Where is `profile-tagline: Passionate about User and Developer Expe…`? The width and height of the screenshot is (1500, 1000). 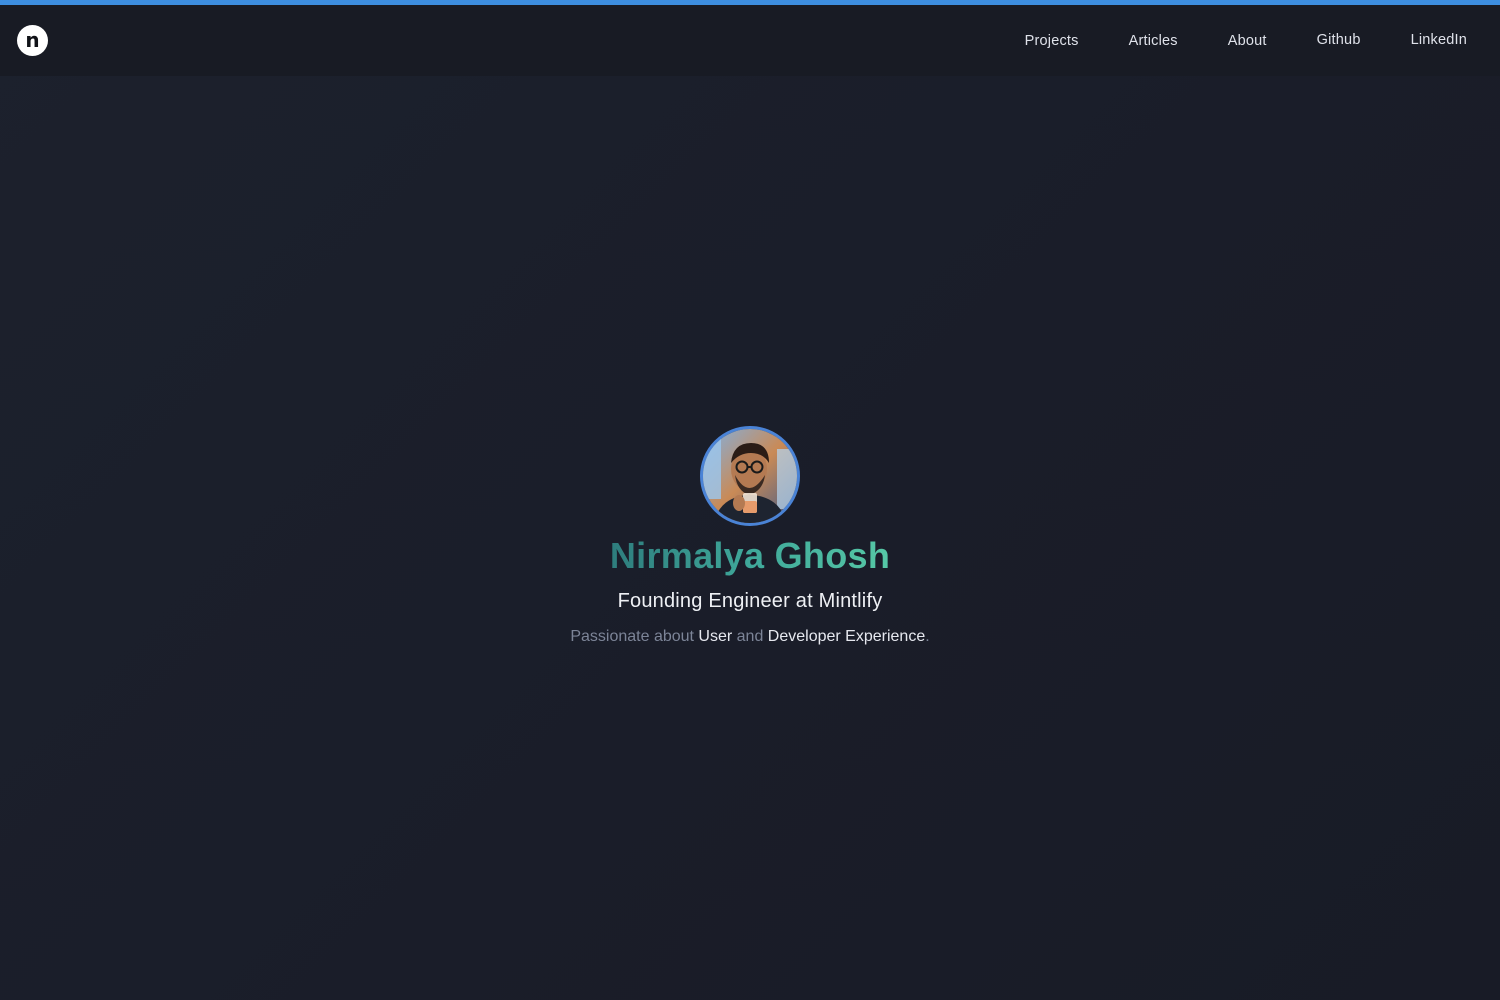
profile-tagline: Passionate about User and Developer Expe… is located at coordinates (749, 637).